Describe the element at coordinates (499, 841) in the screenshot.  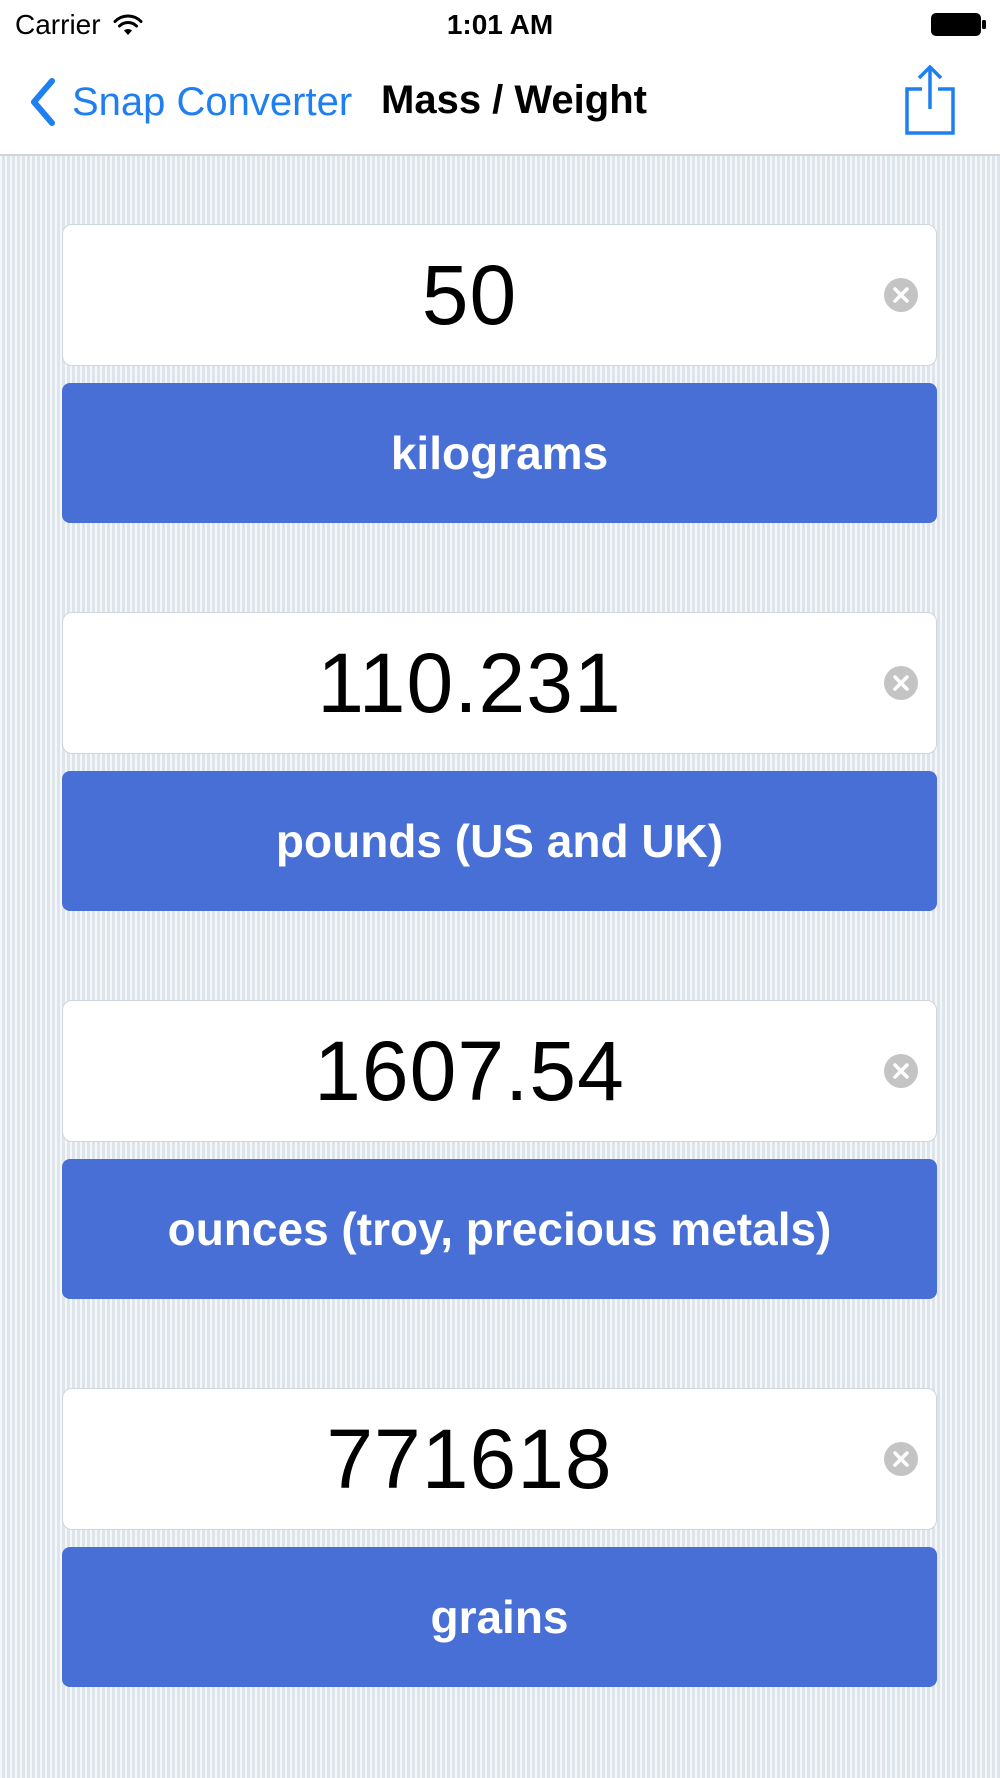
I see `unit-button-pounds: pounds (US and UK)` at that location.